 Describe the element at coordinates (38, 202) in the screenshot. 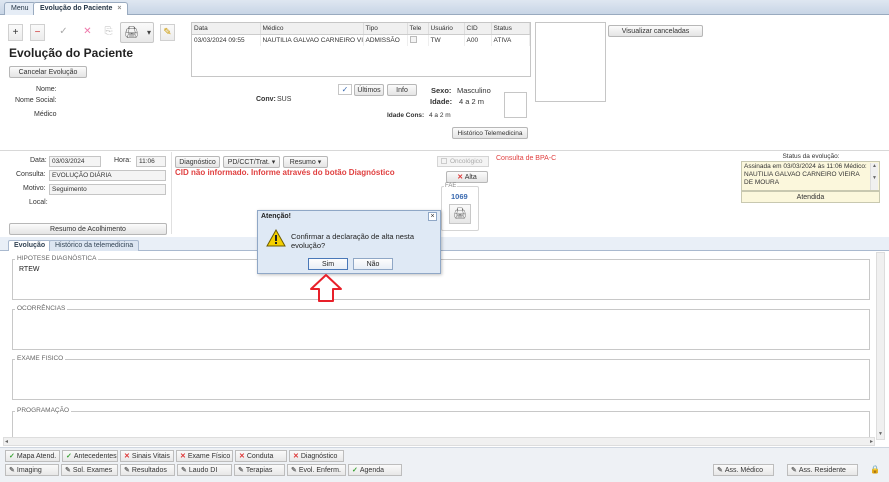

I see `local-label: Local:` at that location.